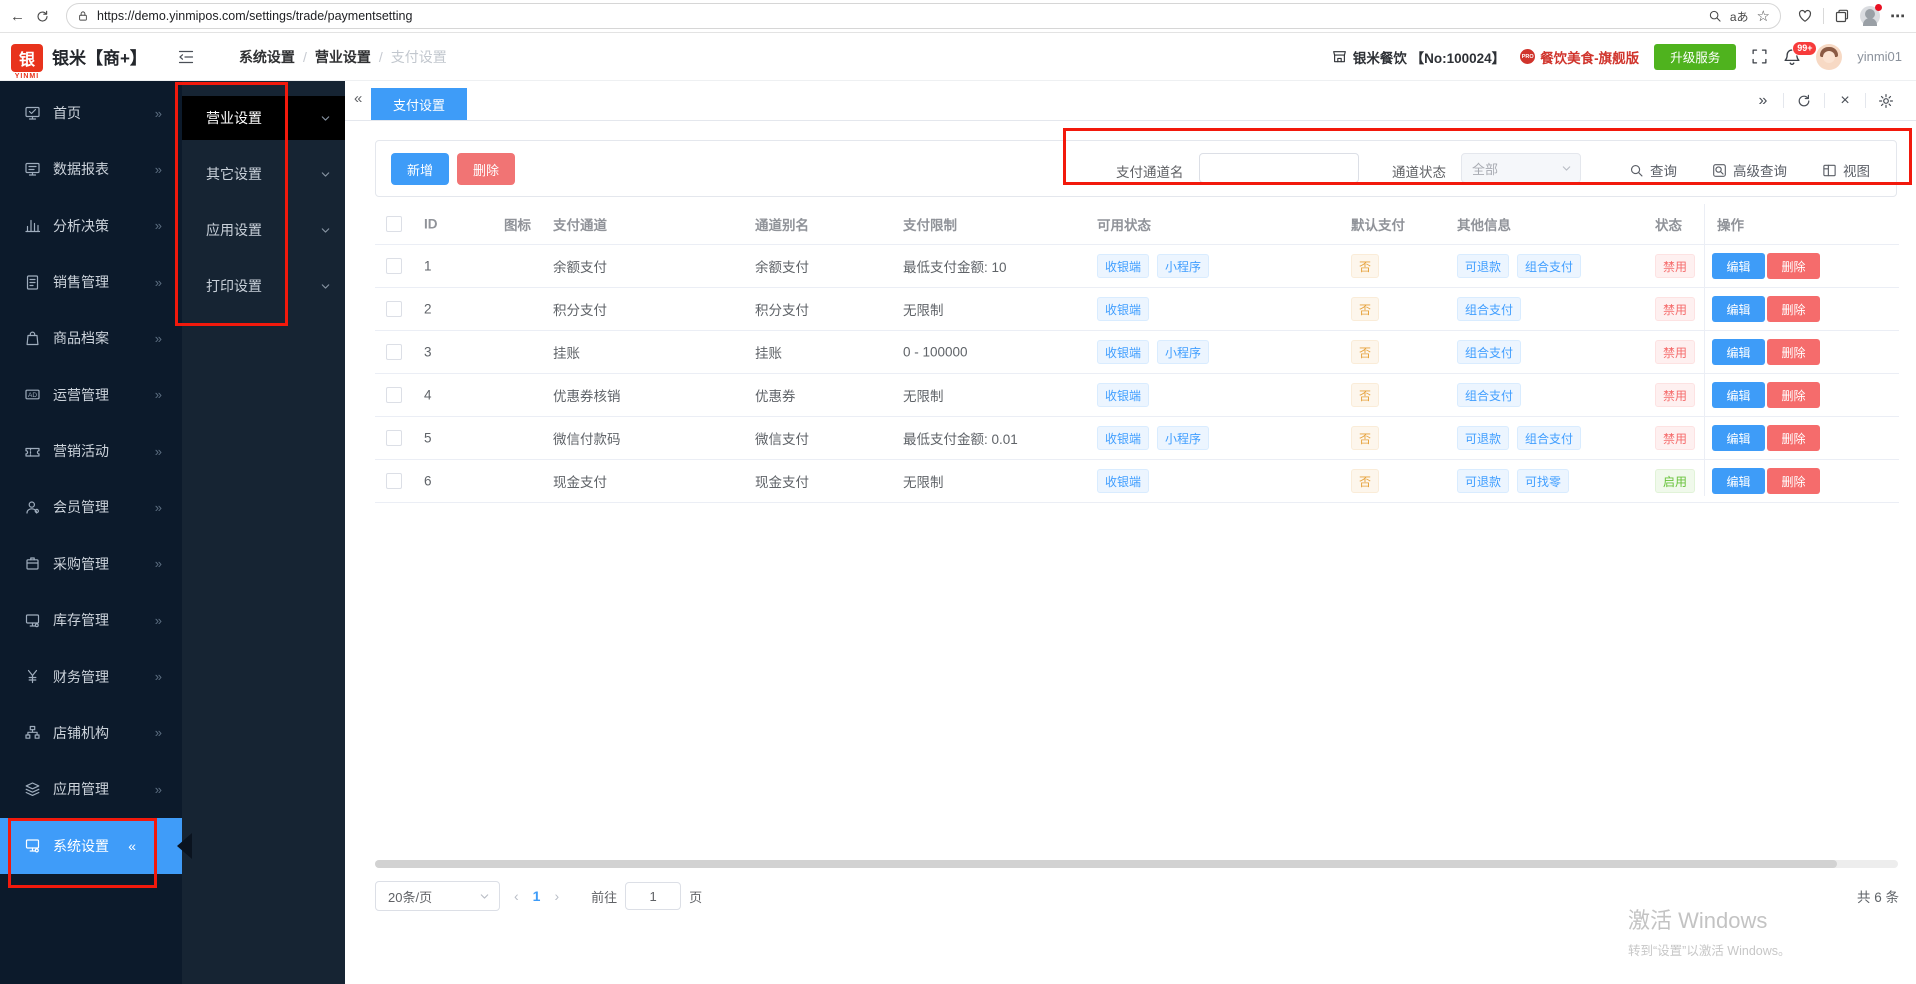 The width and height of the screenshot is (1916, 984). Describe the element at coordinates (1763, 100) in the screenshot. I see `tabs-scroll-right-icon: »` at that location.